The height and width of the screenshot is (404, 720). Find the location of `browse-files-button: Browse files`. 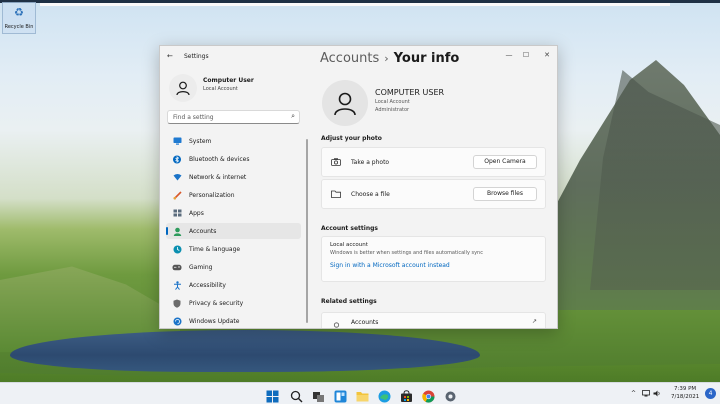

browse-files-button: Browse files is located at coordinates (505, 194).